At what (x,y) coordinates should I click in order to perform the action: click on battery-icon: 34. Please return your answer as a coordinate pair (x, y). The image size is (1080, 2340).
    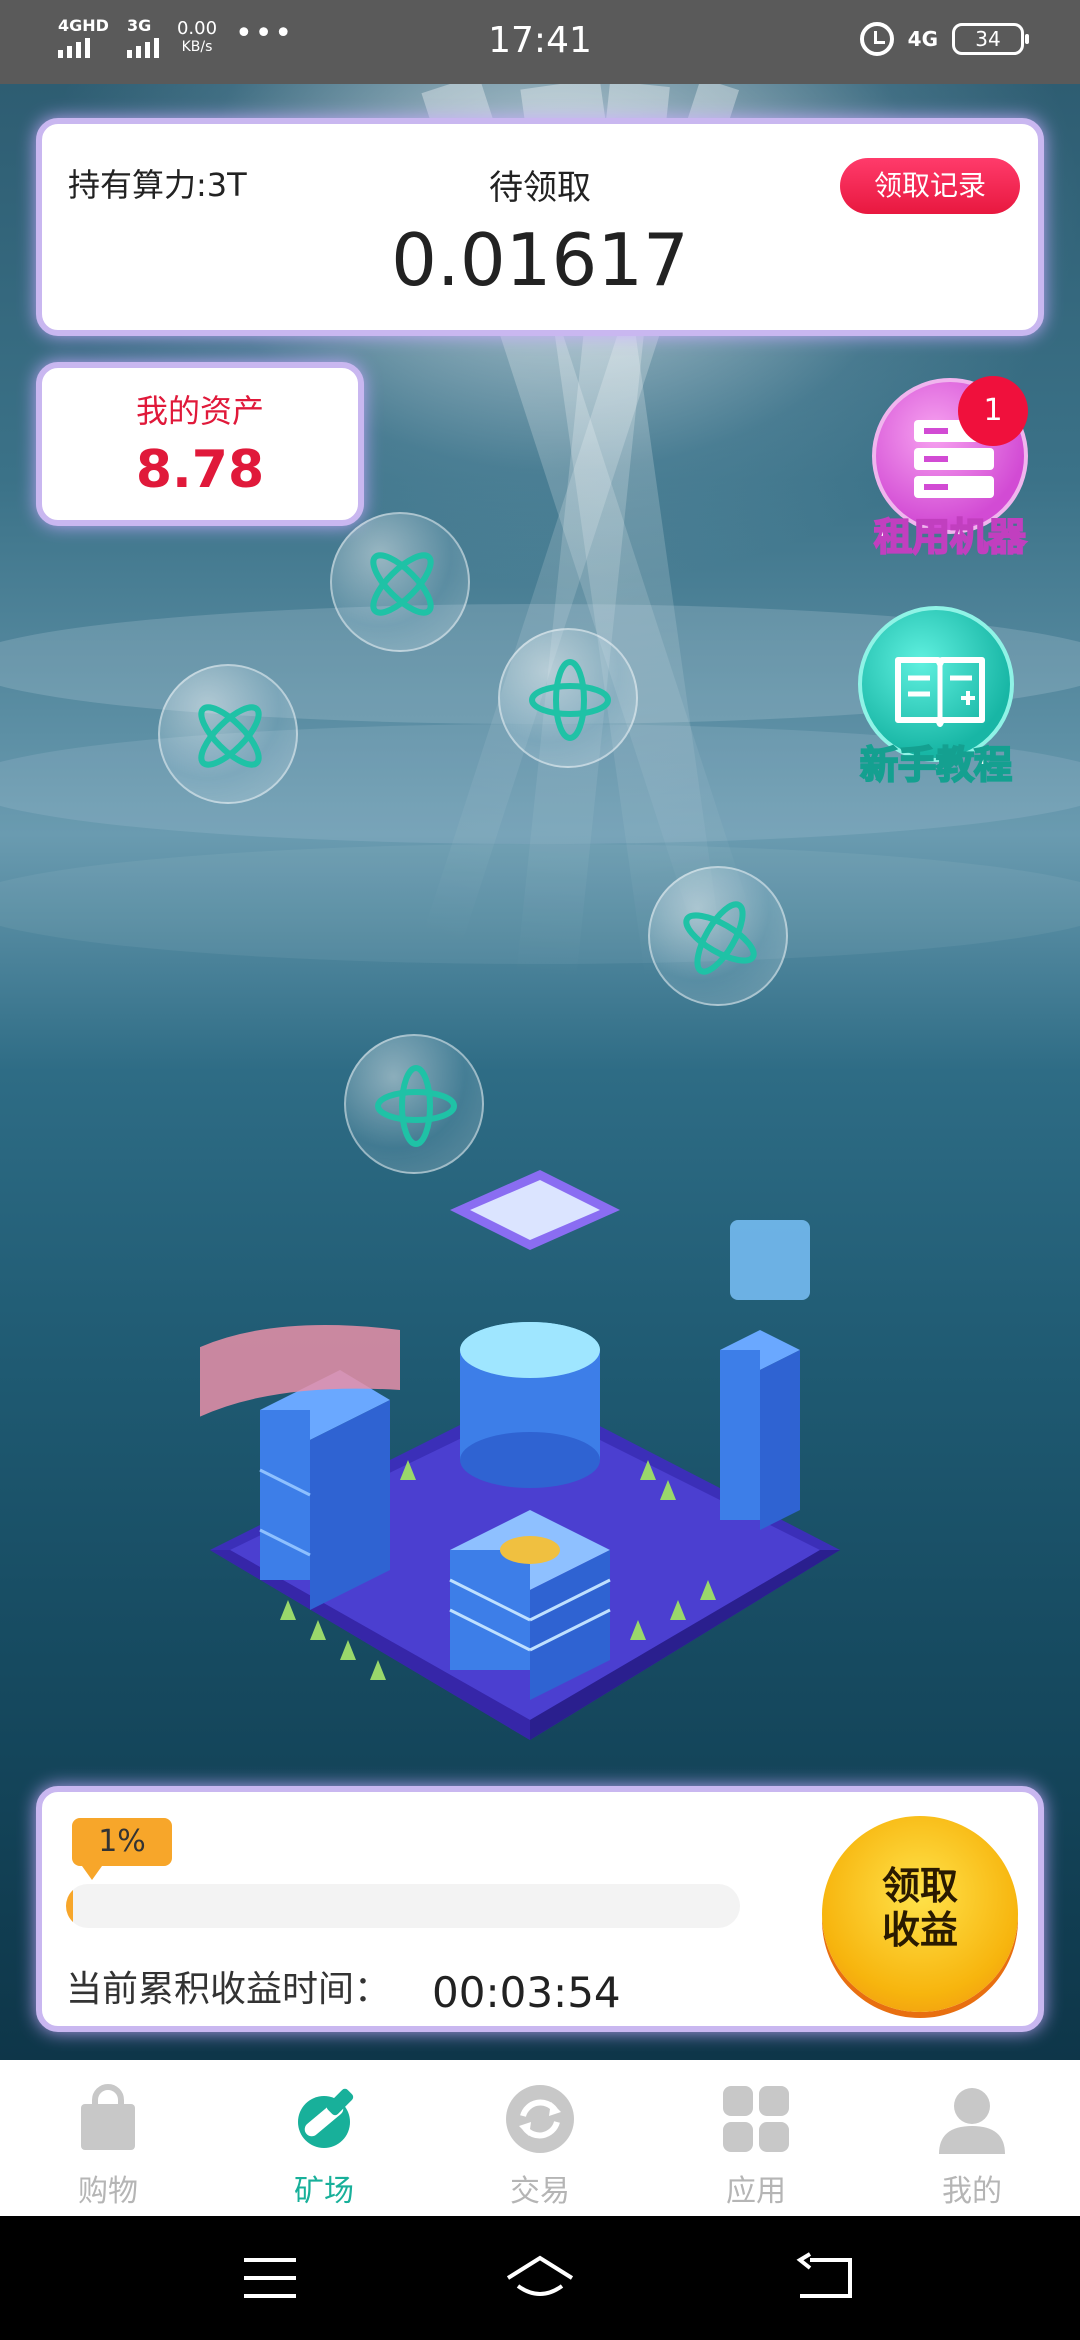
    Looking at the image, I should click on (990, 39).